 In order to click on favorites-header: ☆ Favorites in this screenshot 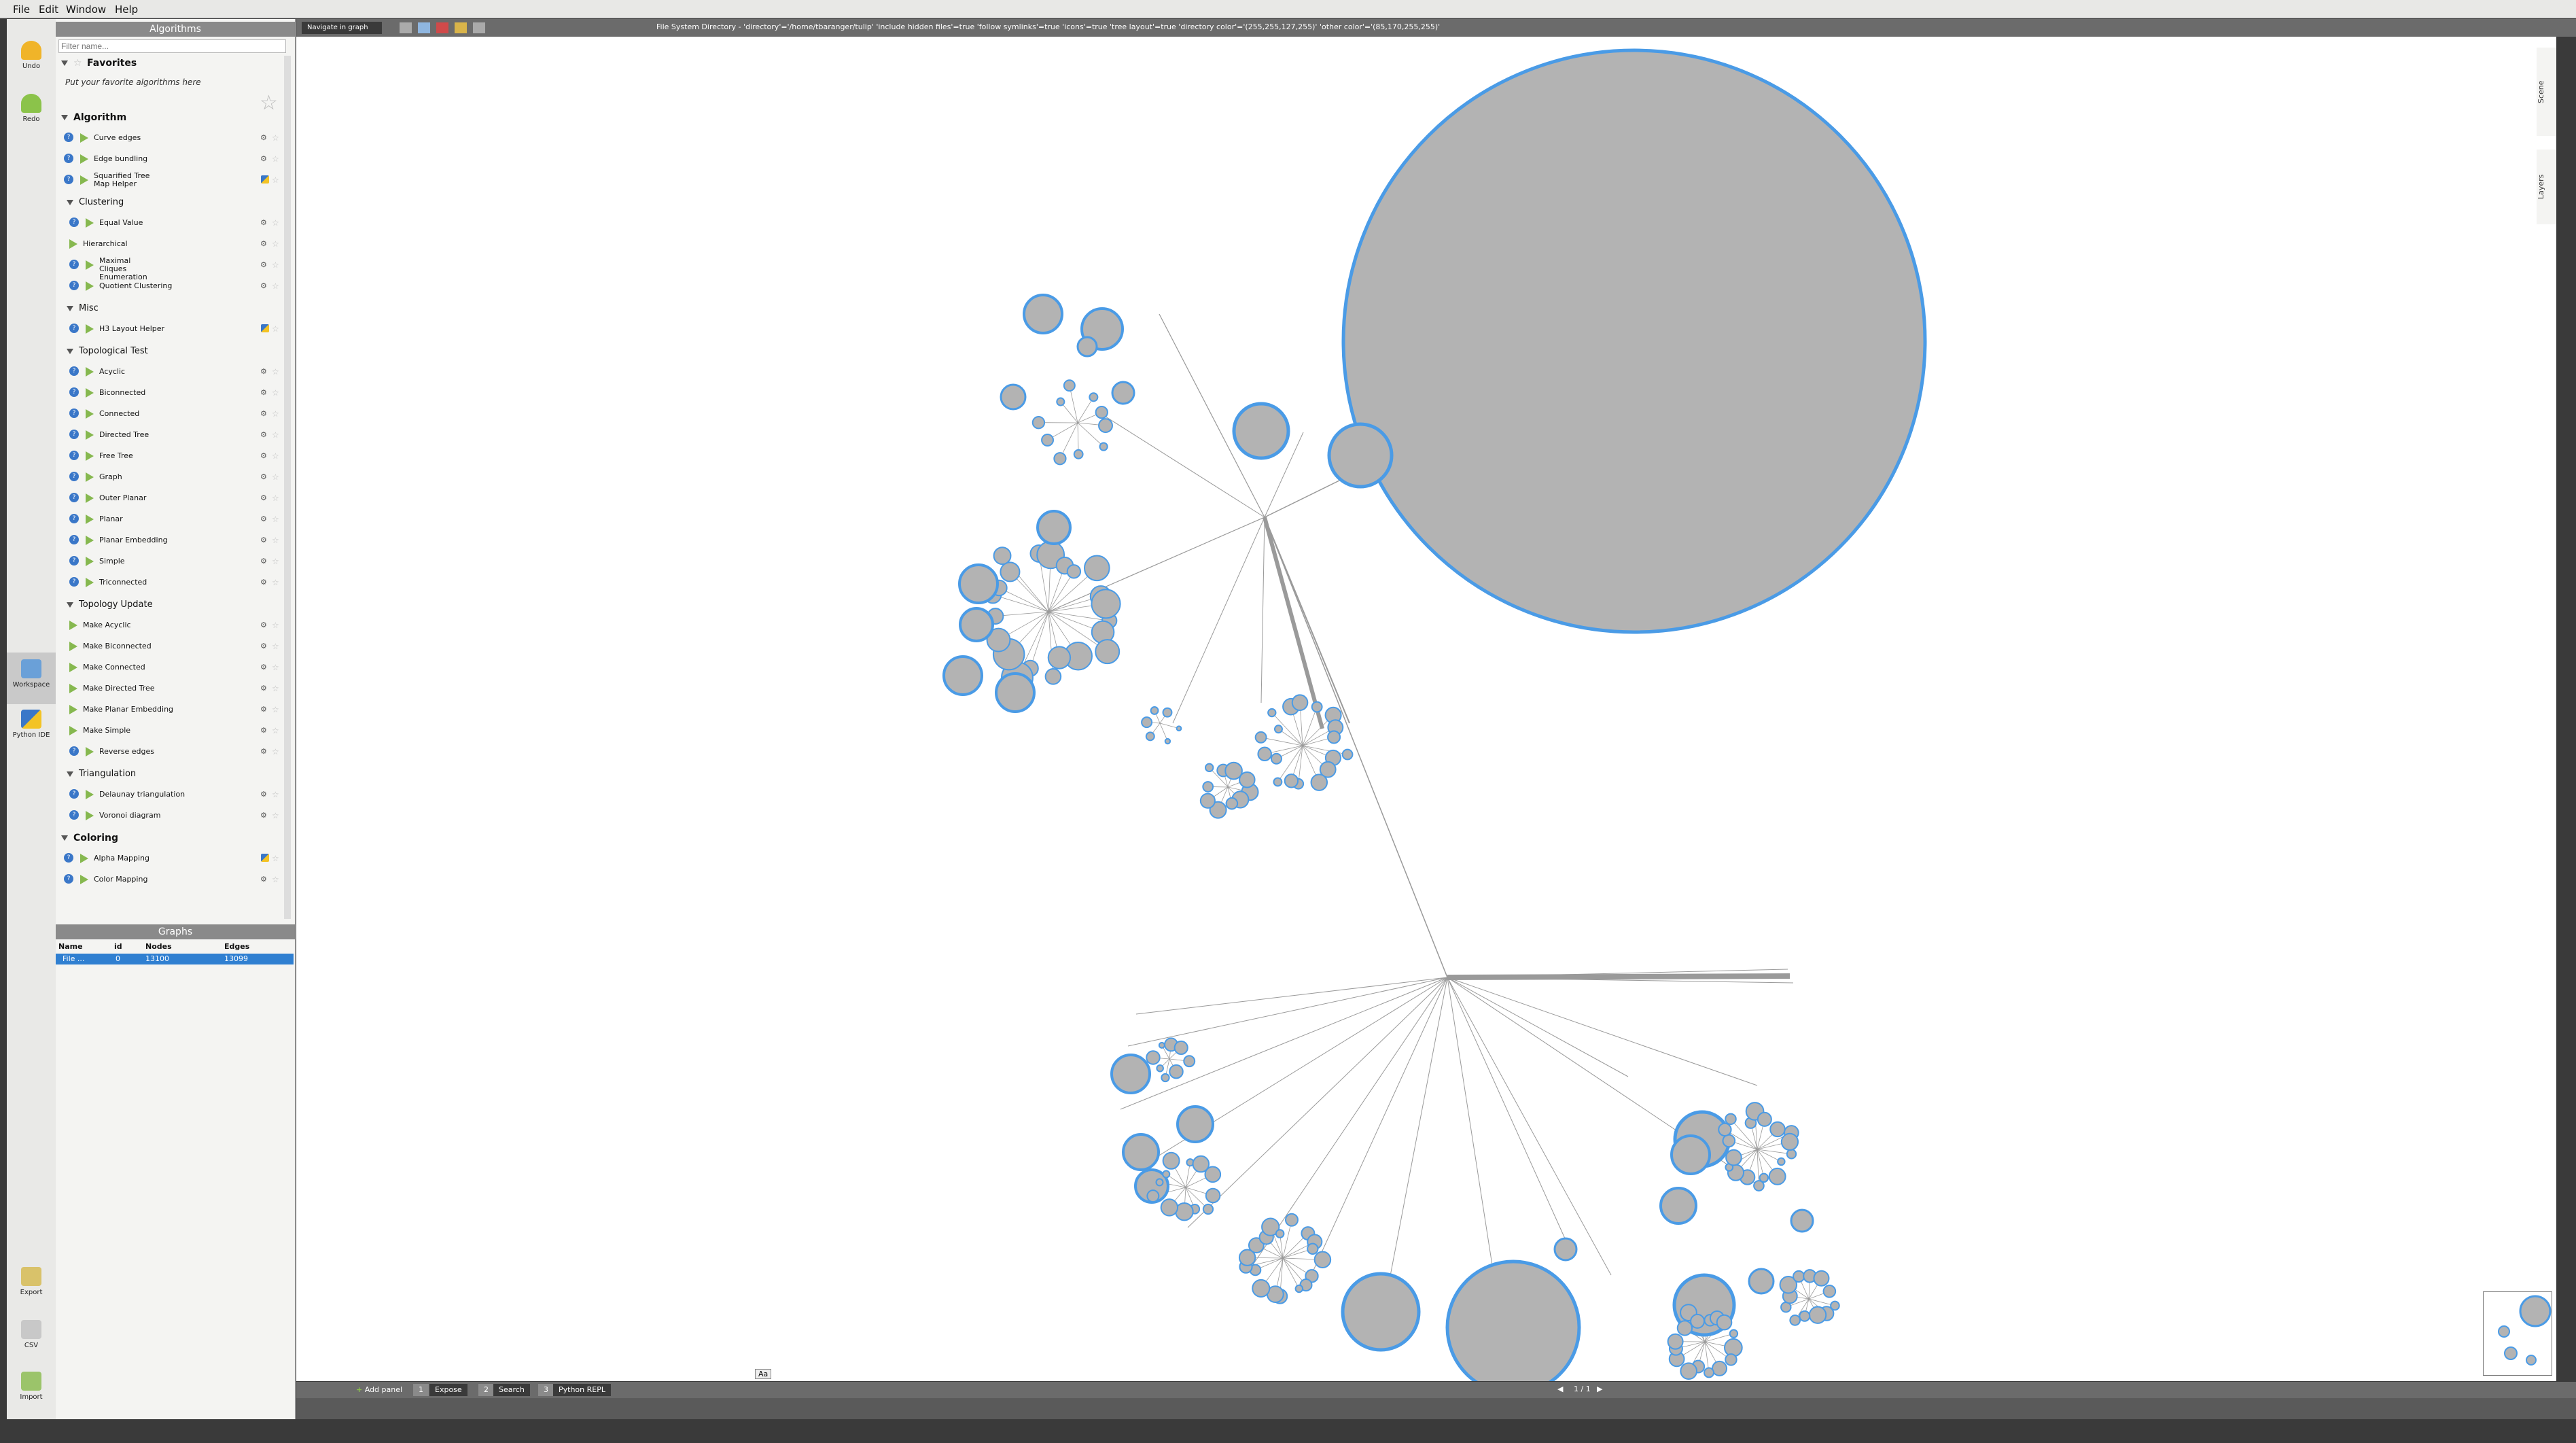, I will do `click(170, 63)`.